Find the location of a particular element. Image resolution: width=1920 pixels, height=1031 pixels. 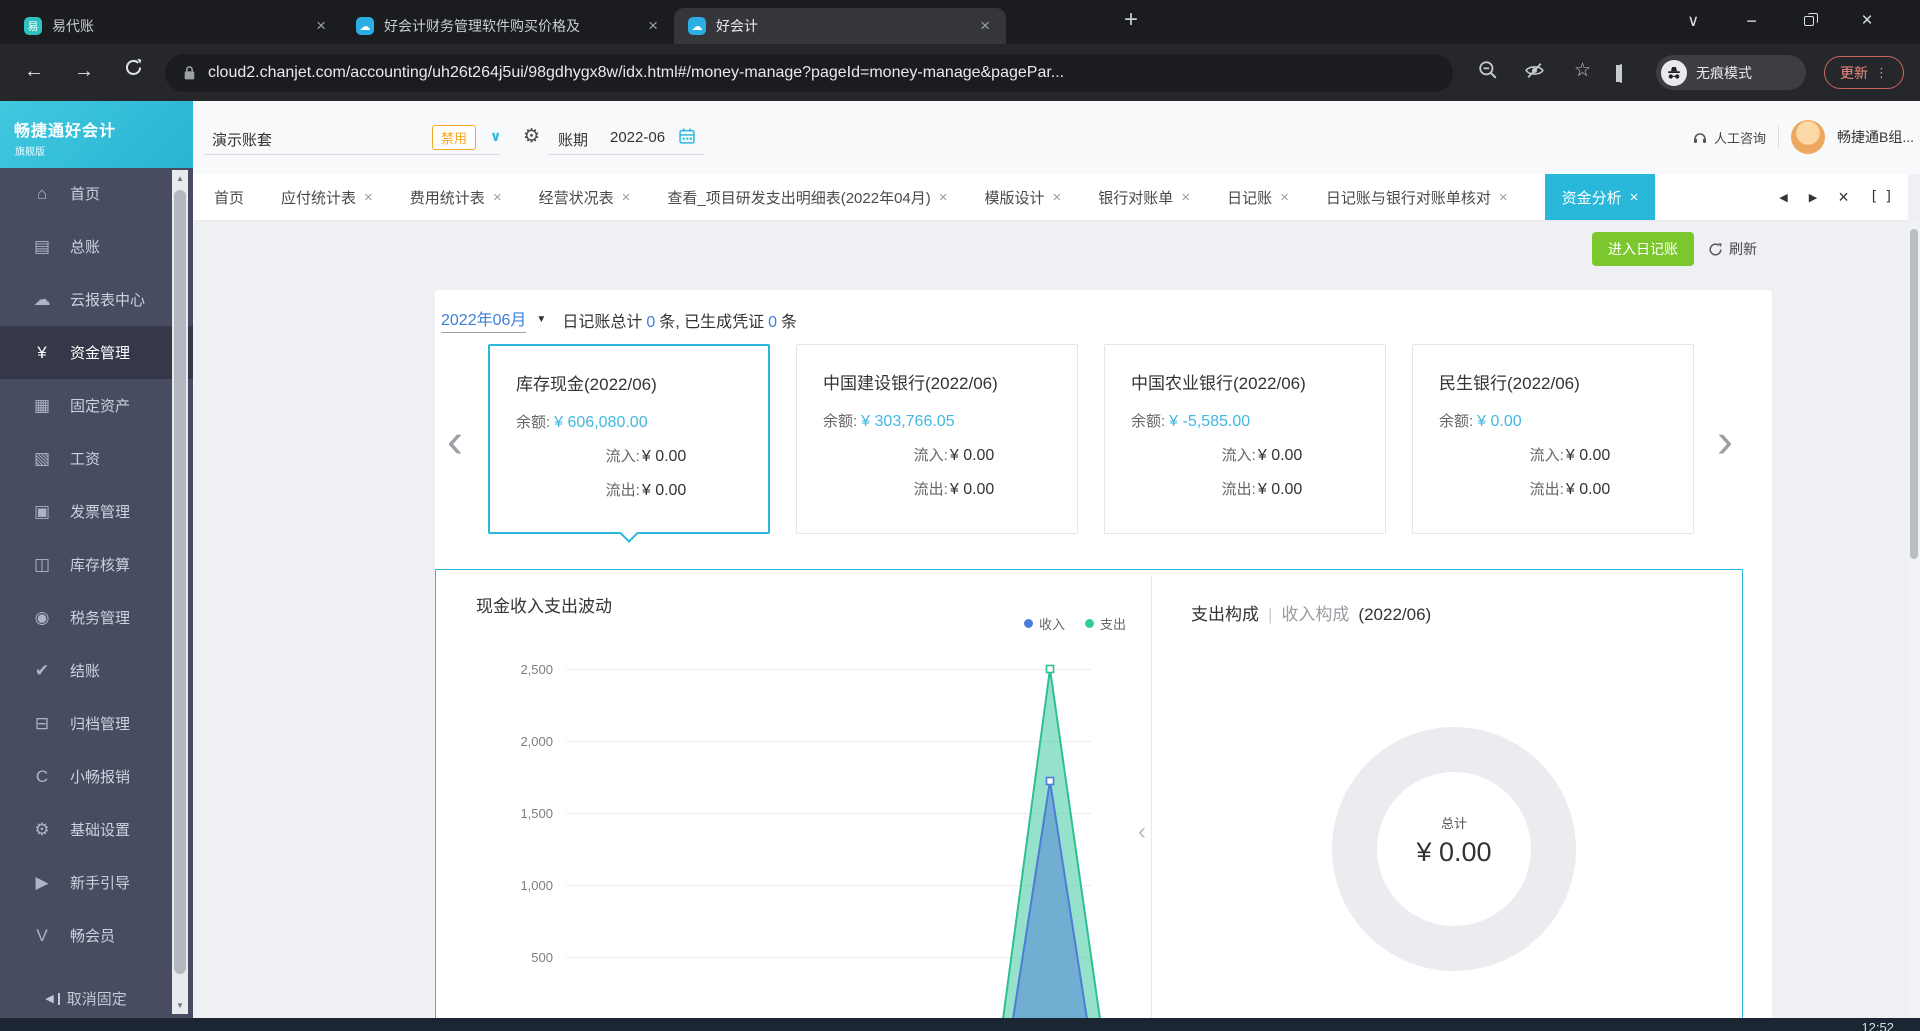

sidebar-item: ▣ 发票管理 is located at coordinates (96, 511).